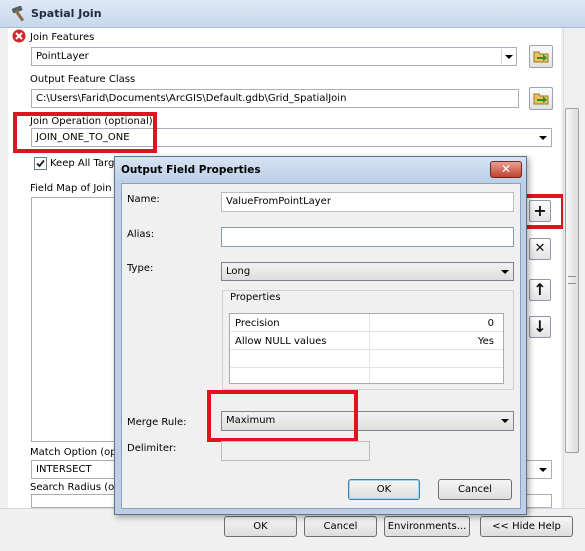  Describe the element at coordinates (366, 359) in the screenshot. I see `property-row-empty` at that location.